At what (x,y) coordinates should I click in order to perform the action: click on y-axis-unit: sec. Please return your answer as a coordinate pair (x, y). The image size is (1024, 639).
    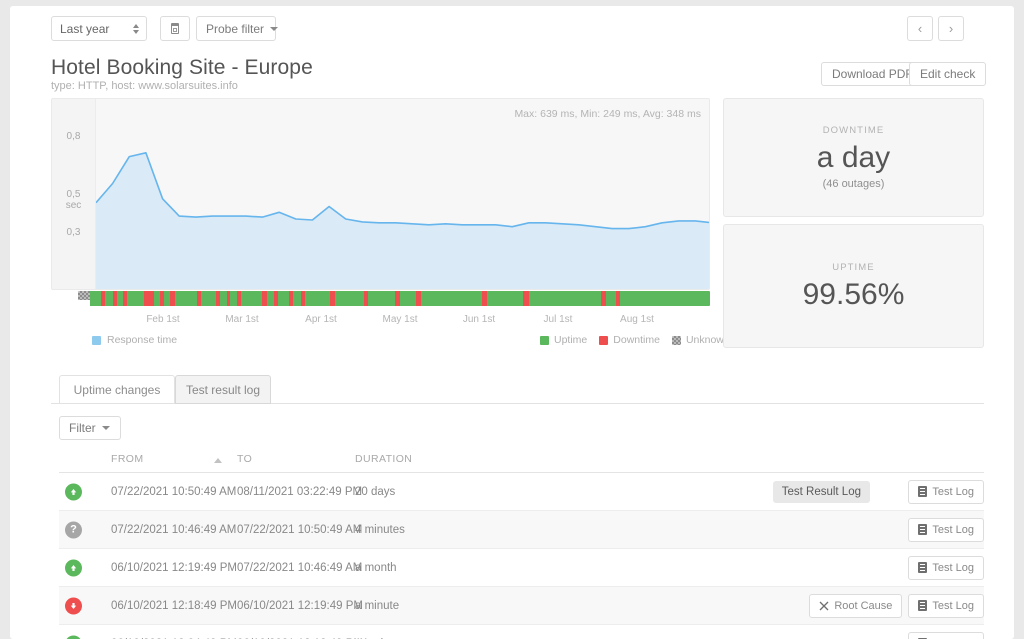
    Looking at the image, I should click on (73, 205).